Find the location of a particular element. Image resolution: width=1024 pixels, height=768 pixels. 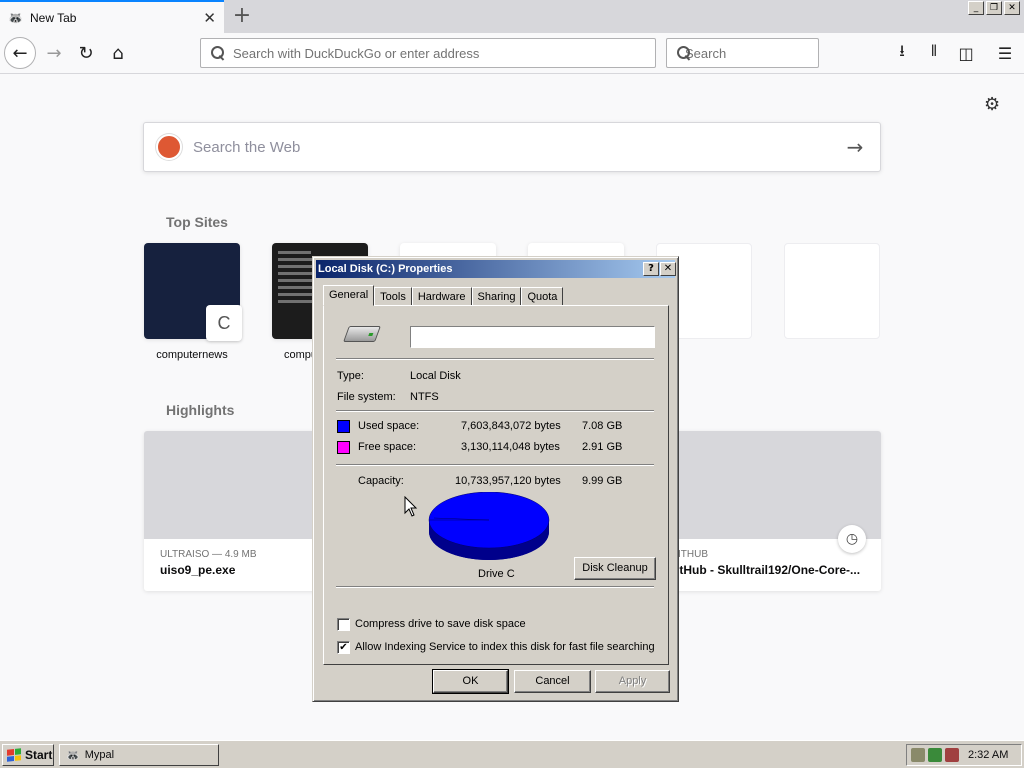

used-space-swatch is located at coordinates (343, 426).